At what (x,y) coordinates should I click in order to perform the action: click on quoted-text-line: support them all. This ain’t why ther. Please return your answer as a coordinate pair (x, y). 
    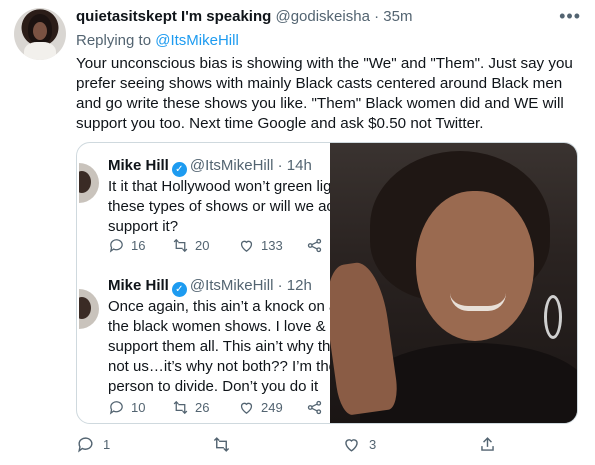
    Looking at the image, I should click on (226, 346).